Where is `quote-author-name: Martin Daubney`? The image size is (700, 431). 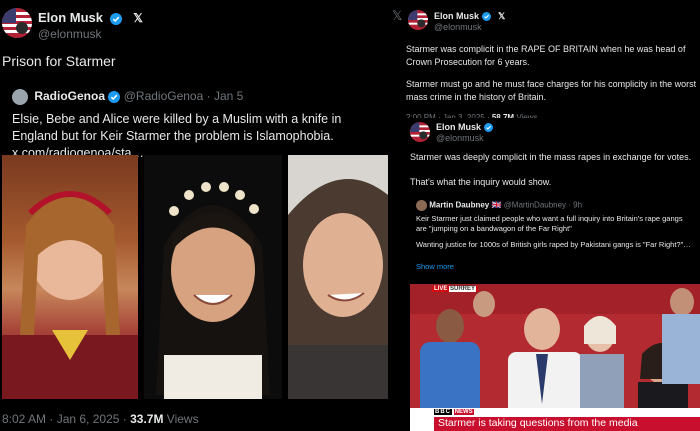 quote-author-name: Martin Daubney is located at coordinates (459, 205).